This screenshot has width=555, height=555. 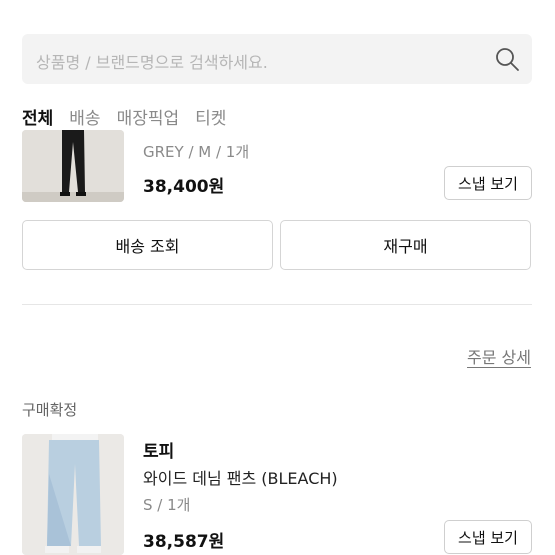 What do you see at coordinates (277, 304) in the screenshot?
I see `order-divider` at bounding box center [277, 304].